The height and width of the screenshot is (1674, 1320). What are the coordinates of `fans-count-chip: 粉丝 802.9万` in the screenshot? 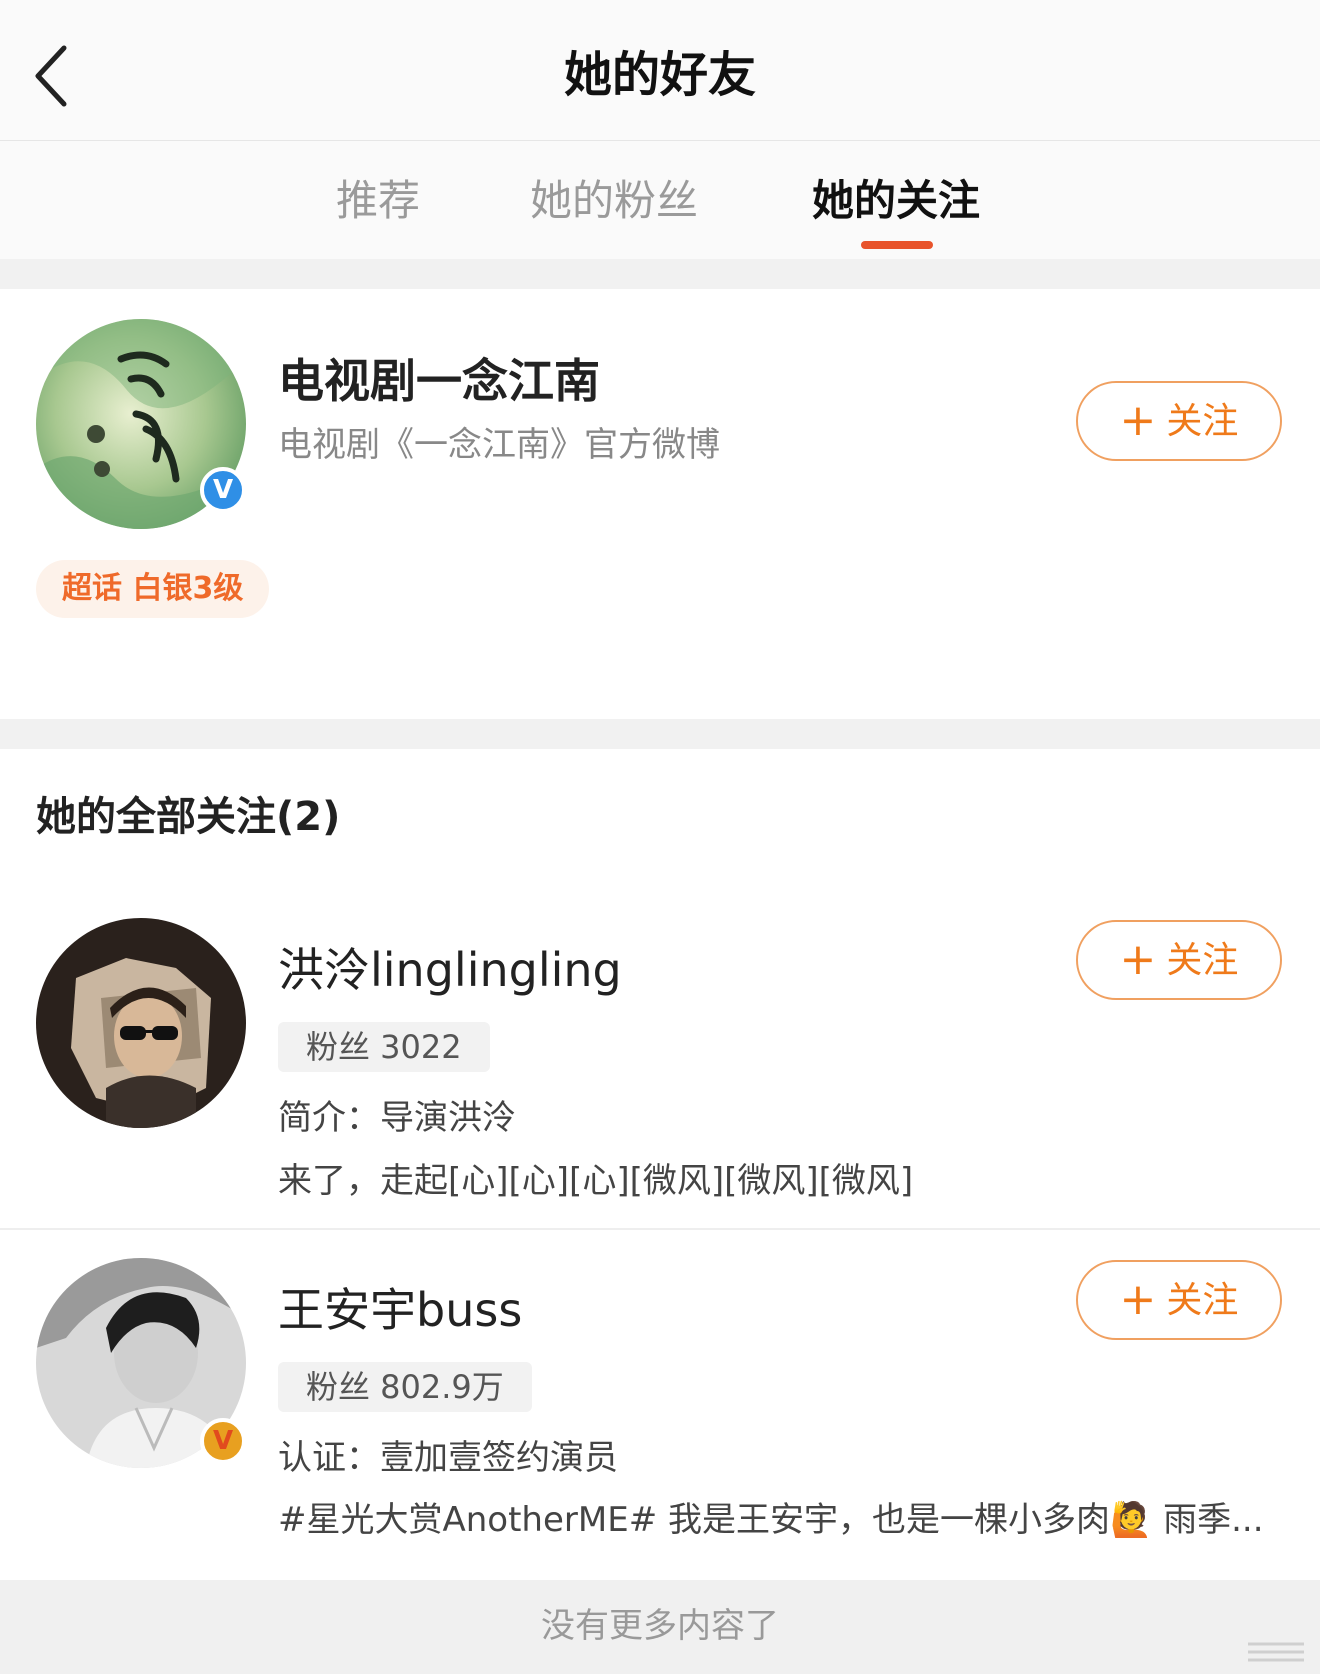 It's located at (405, 1387).